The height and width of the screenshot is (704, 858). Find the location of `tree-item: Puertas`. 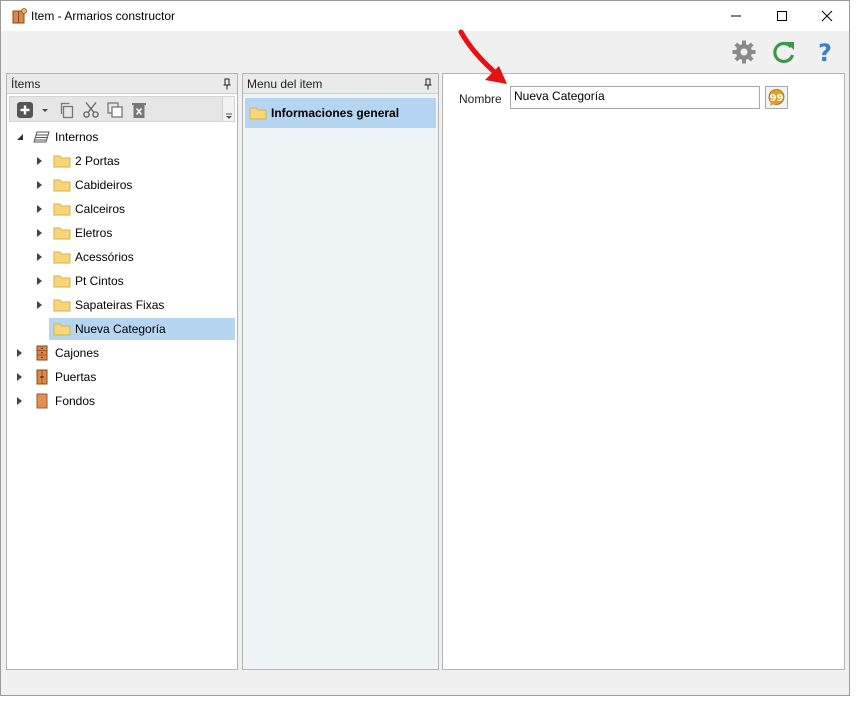

tree-item: Puertas is located at coordinates (122, 377).